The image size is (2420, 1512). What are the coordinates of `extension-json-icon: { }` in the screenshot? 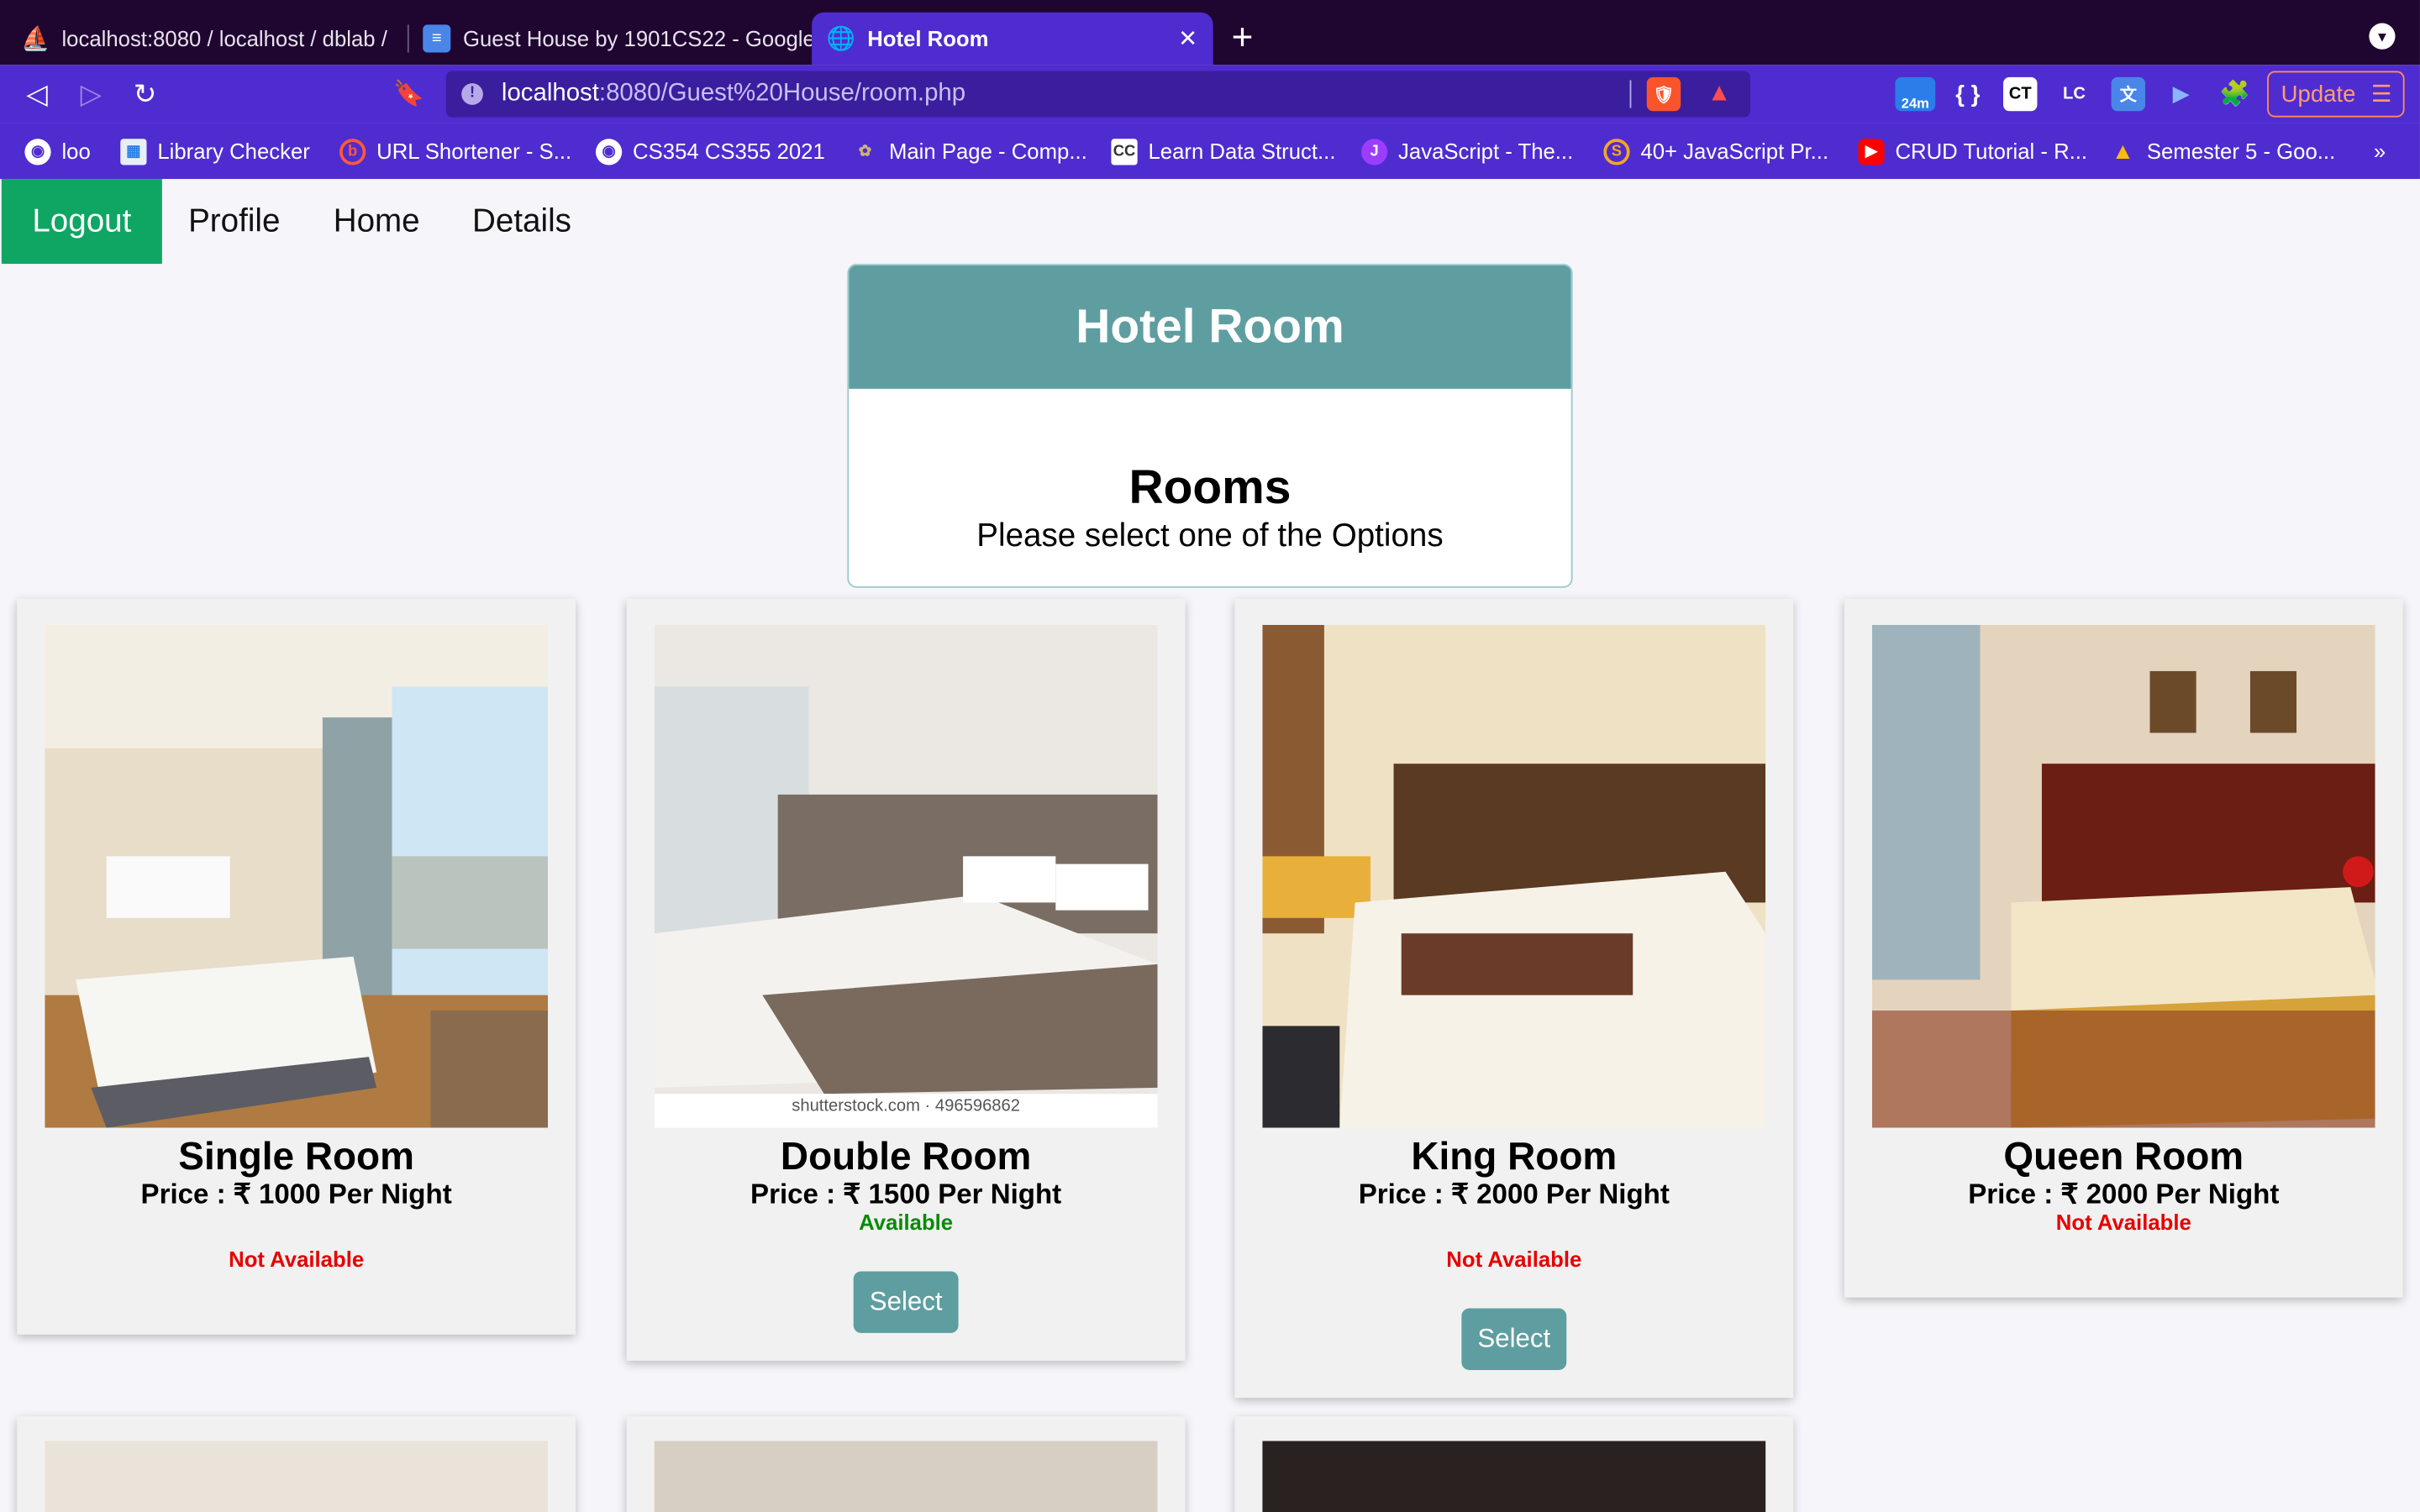 It's located at (1968, 94).